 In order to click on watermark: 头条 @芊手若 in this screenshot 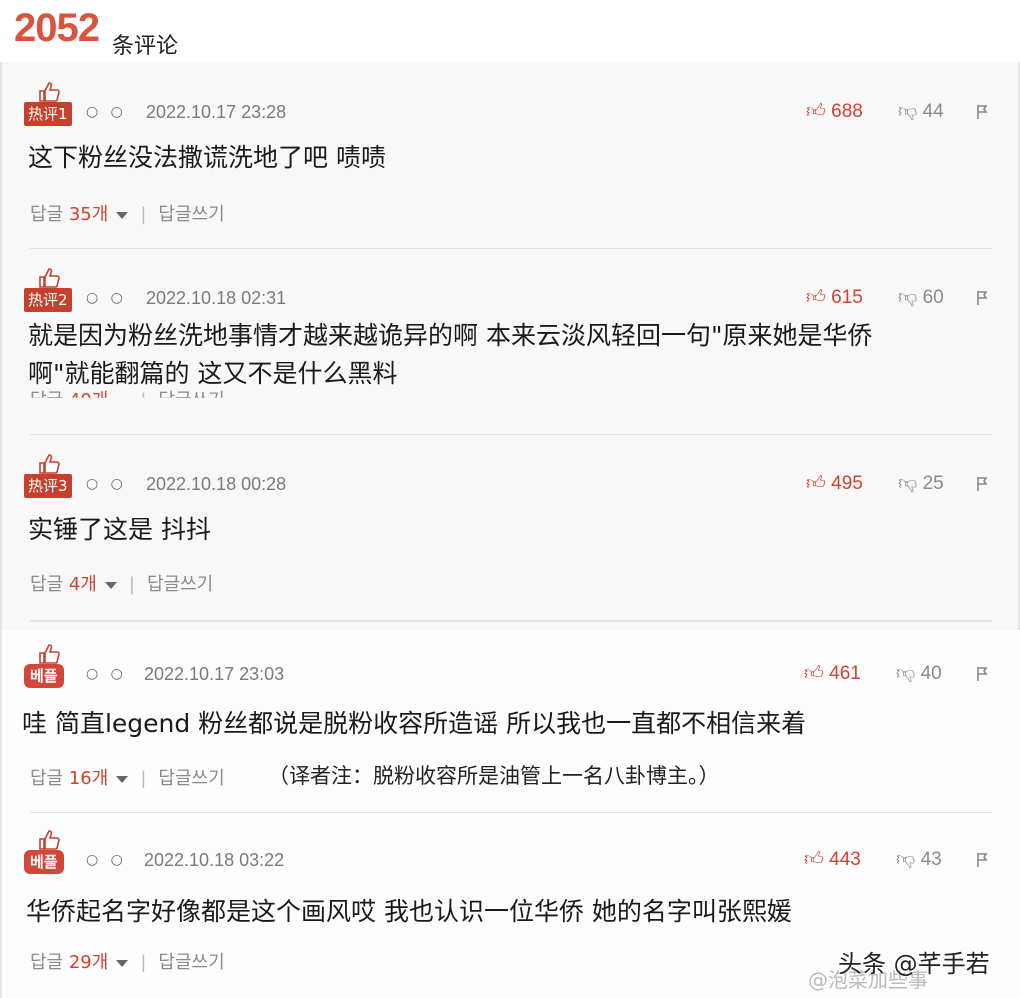, I will do `click(914, 964)`.